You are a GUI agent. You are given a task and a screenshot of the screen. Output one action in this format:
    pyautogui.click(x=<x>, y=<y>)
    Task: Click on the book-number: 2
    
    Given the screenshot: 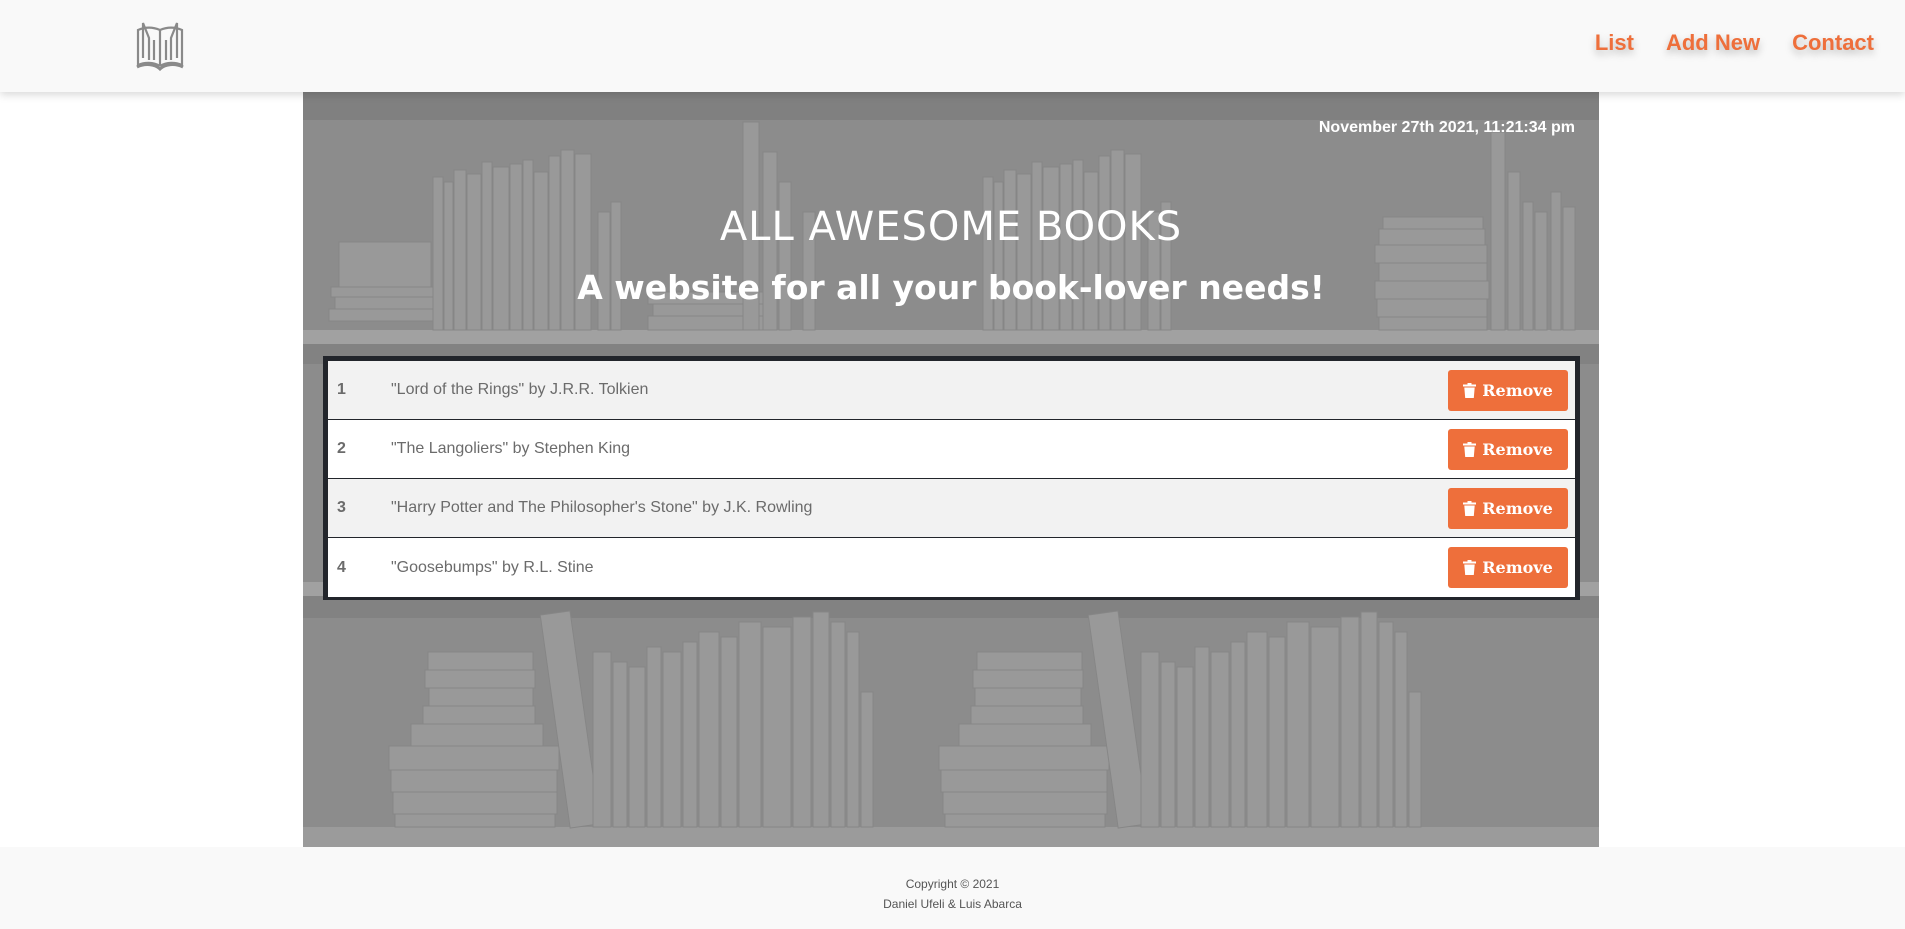 What is the action you would take?
    pyautogui.click(x=341, y=448)
    